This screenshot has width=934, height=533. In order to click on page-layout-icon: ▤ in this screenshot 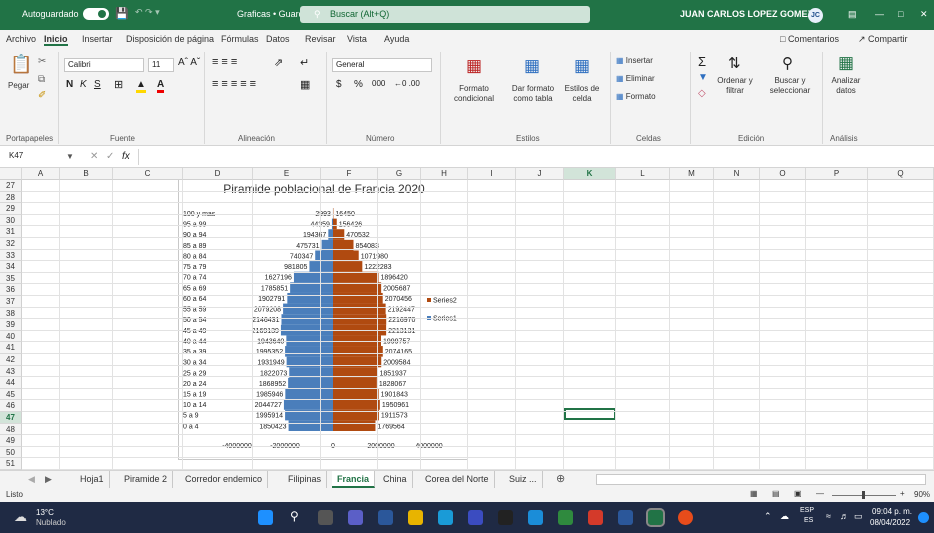, I will do `click(776, 493)`.